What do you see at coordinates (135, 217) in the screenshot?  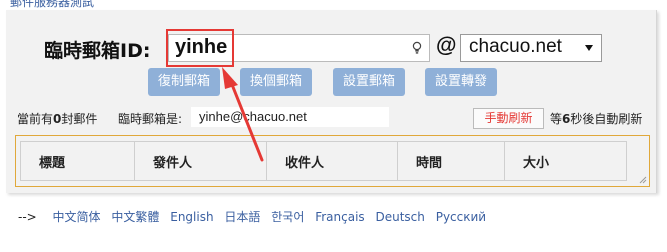 I see `language-link-zh-hant: 中文繁體` at bounding box center [135, 217].